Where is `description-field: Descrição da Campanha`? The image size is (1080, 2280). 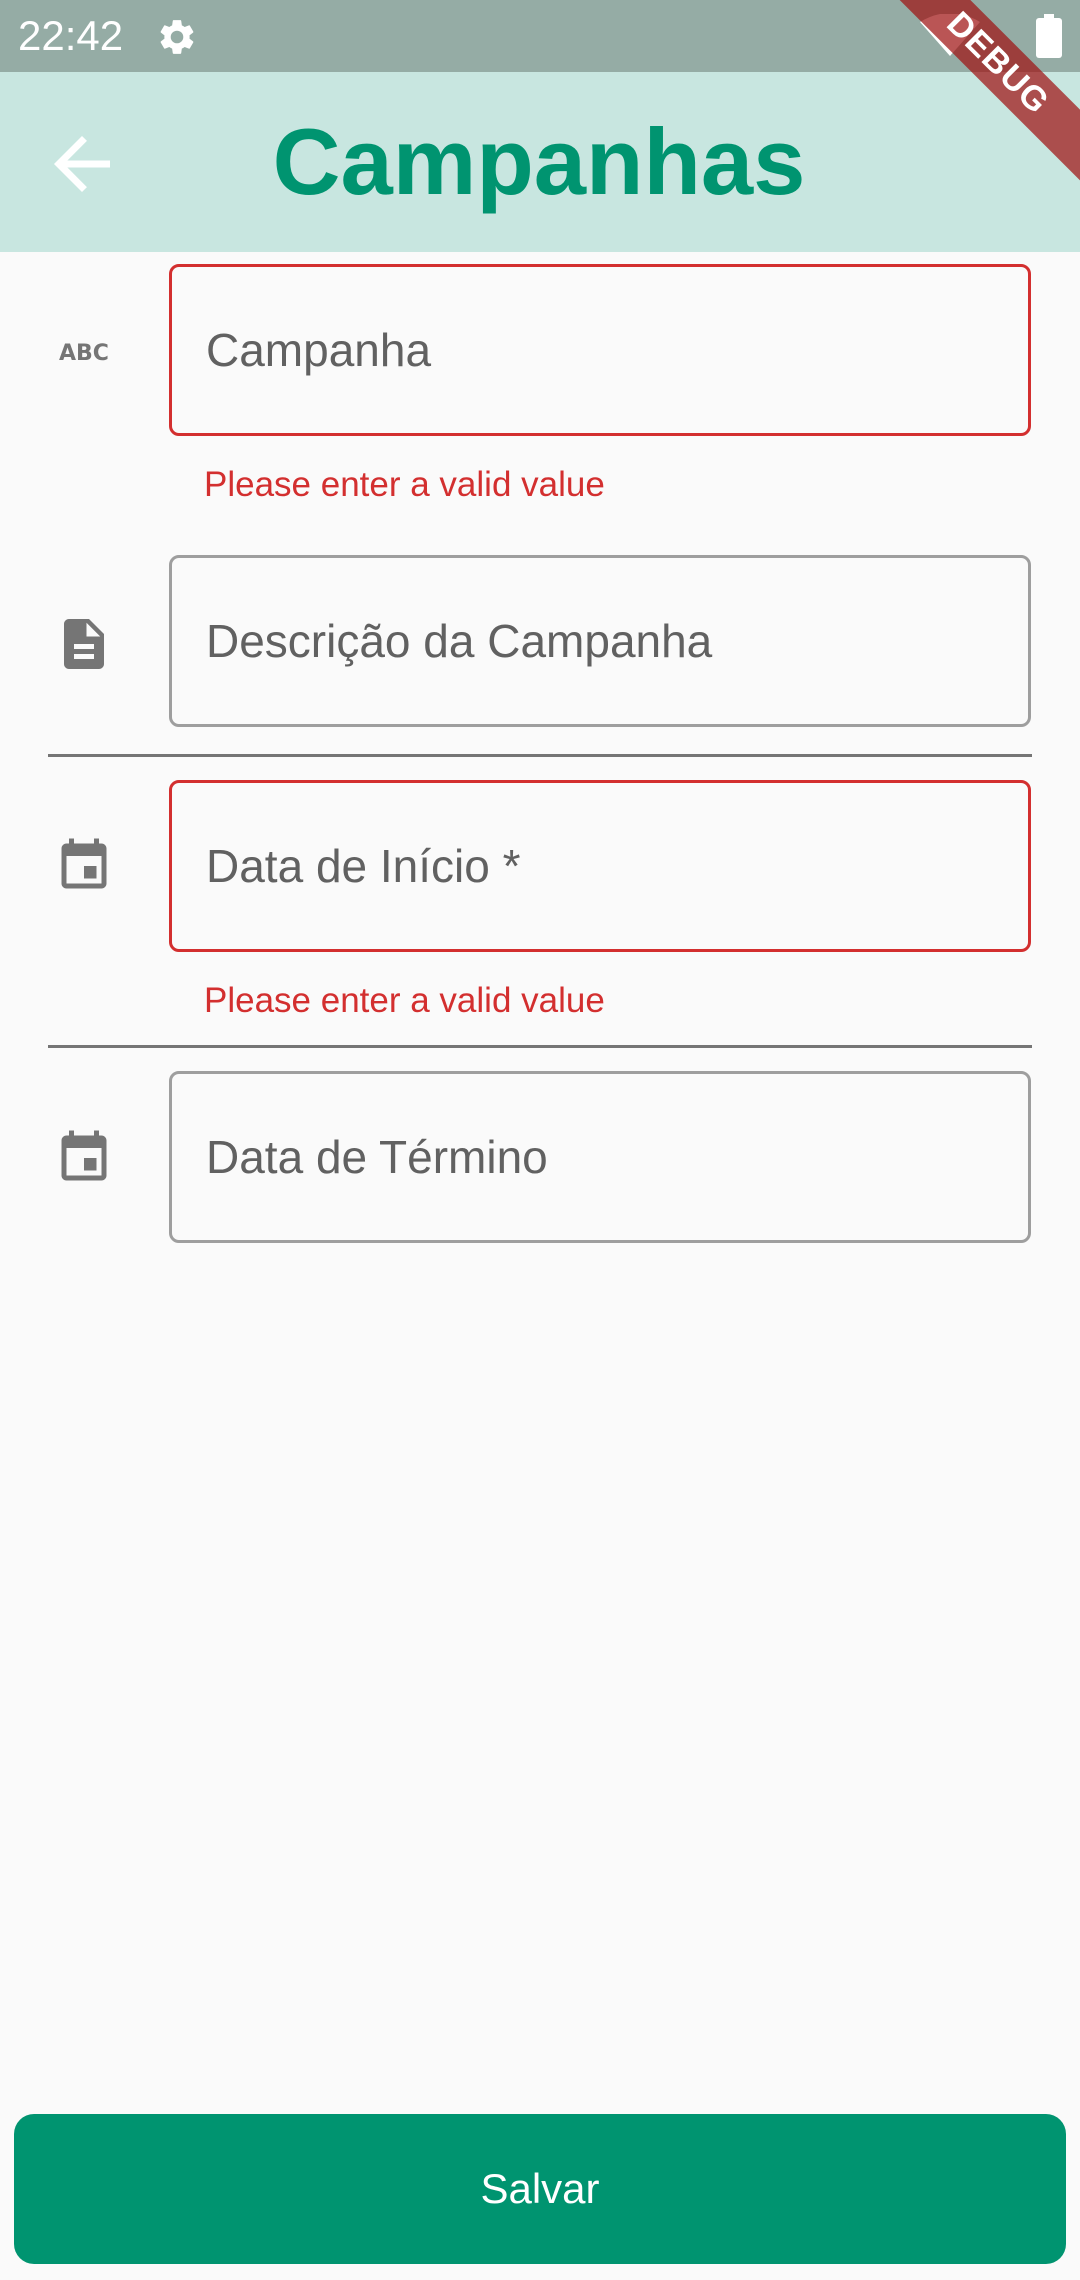
description-field: Descrição da Campanha is located at coordinates (600, 641).